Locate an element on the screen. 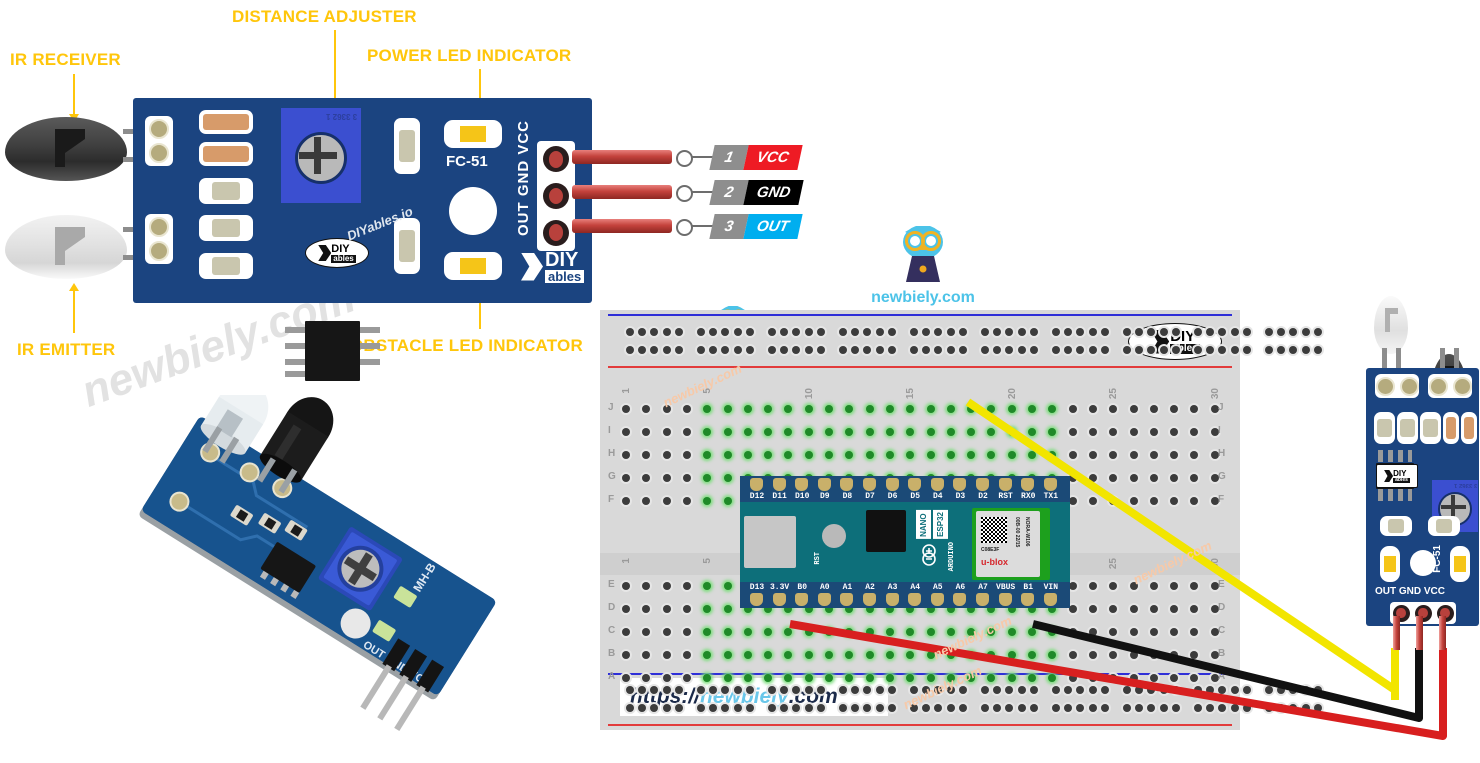  callout-wire-vcc is located at coordinates (622, 157).